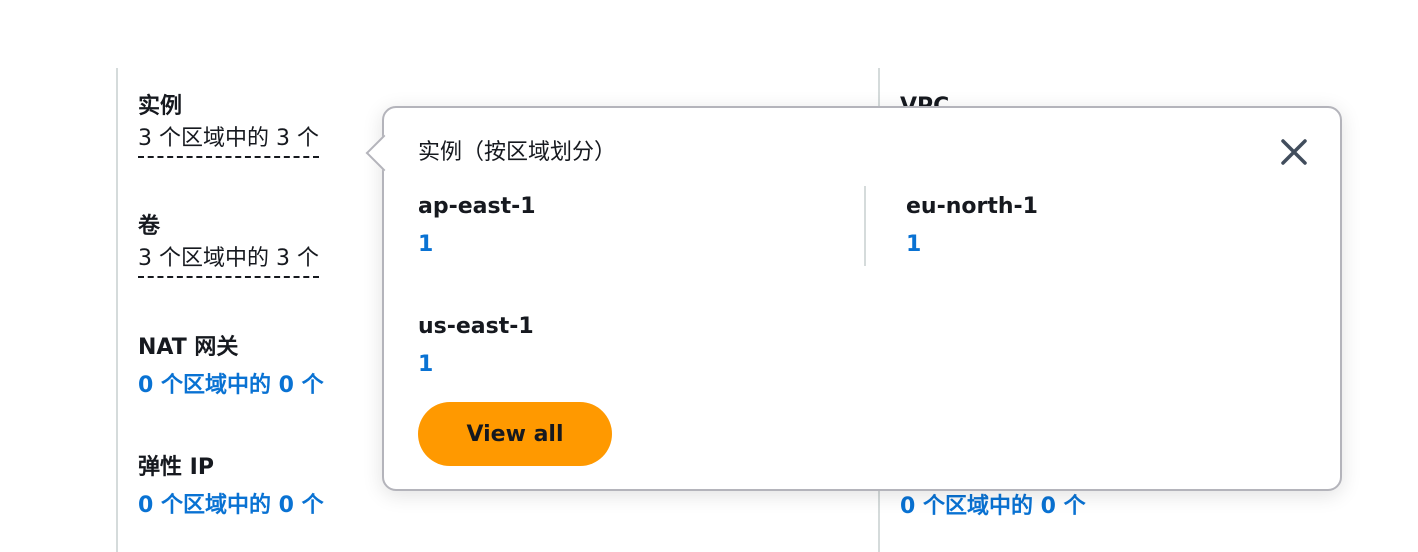 This screenshot has width=1418, height=552. What do you see at coordinates (865, 226) in the screenshot?
I see `region-divider` at bounding box center [865, 226].